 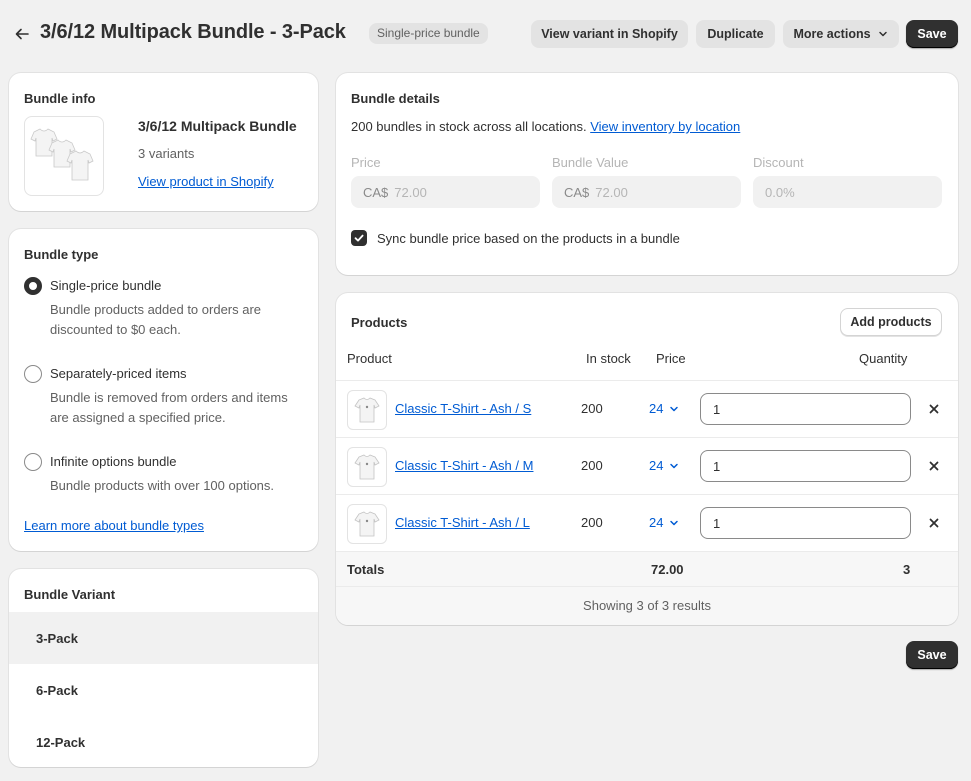 I want to click on more-actions-label: More actions, so click(x=832, y=34).